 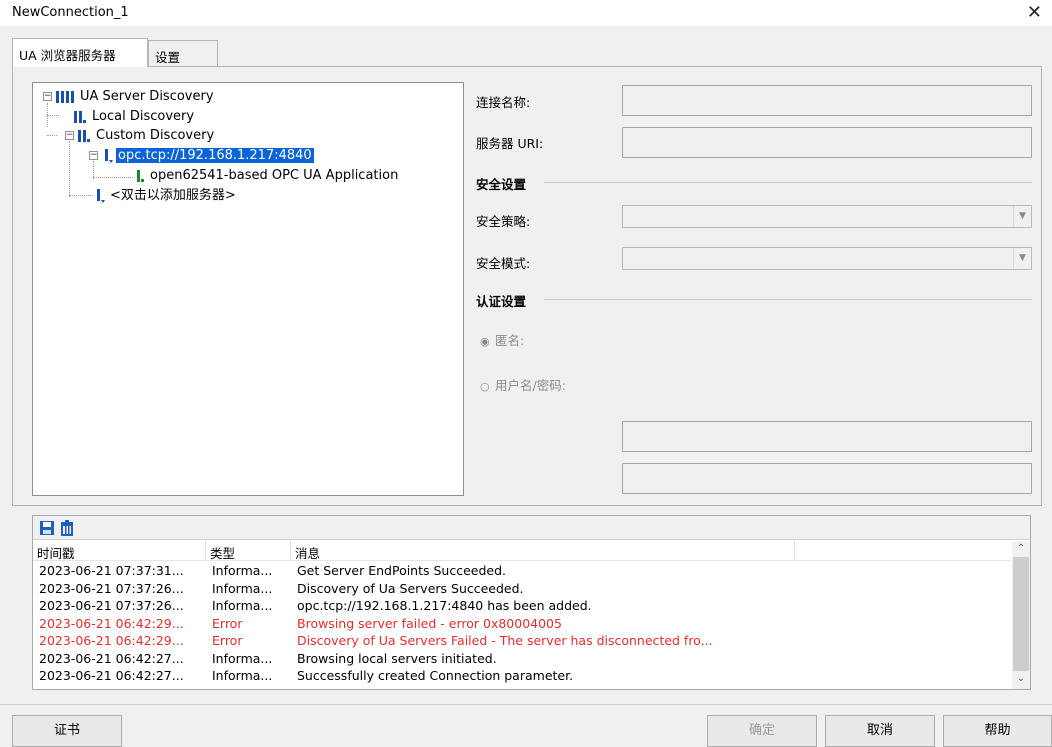 What do you see at coordinates (65, 96) in the screenshot?
I see `server-group-icon` at bounding box center [65, 96].